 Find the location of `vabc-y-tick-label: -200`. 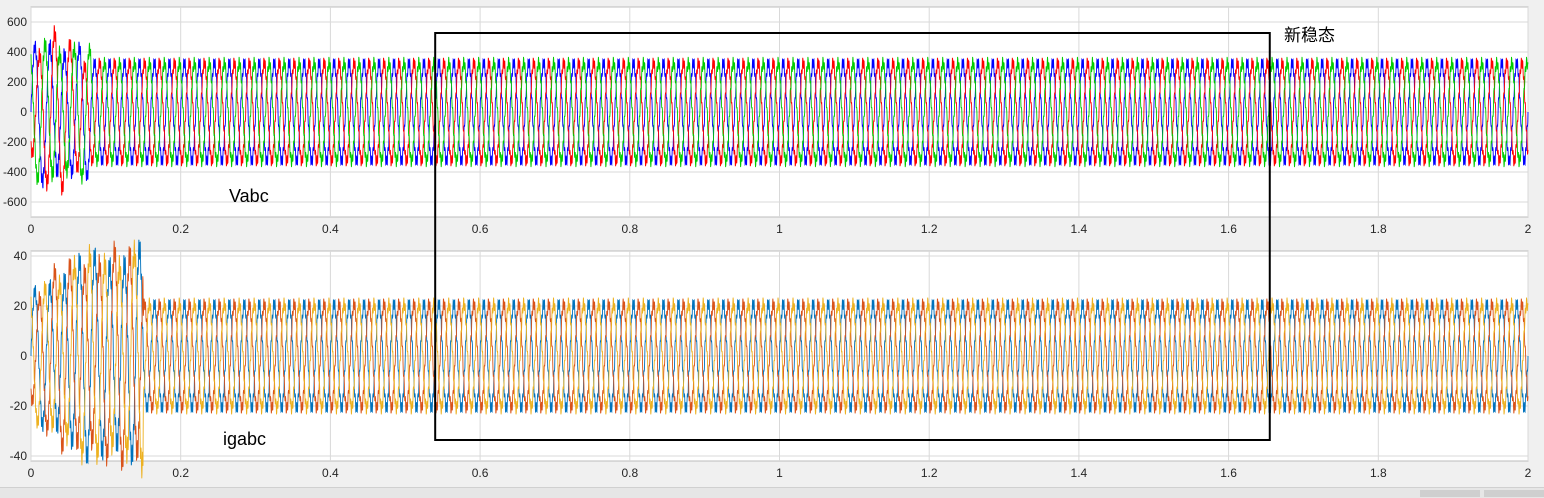

vabc-y-tick-label: -200 is located at coordinates (15, 142).